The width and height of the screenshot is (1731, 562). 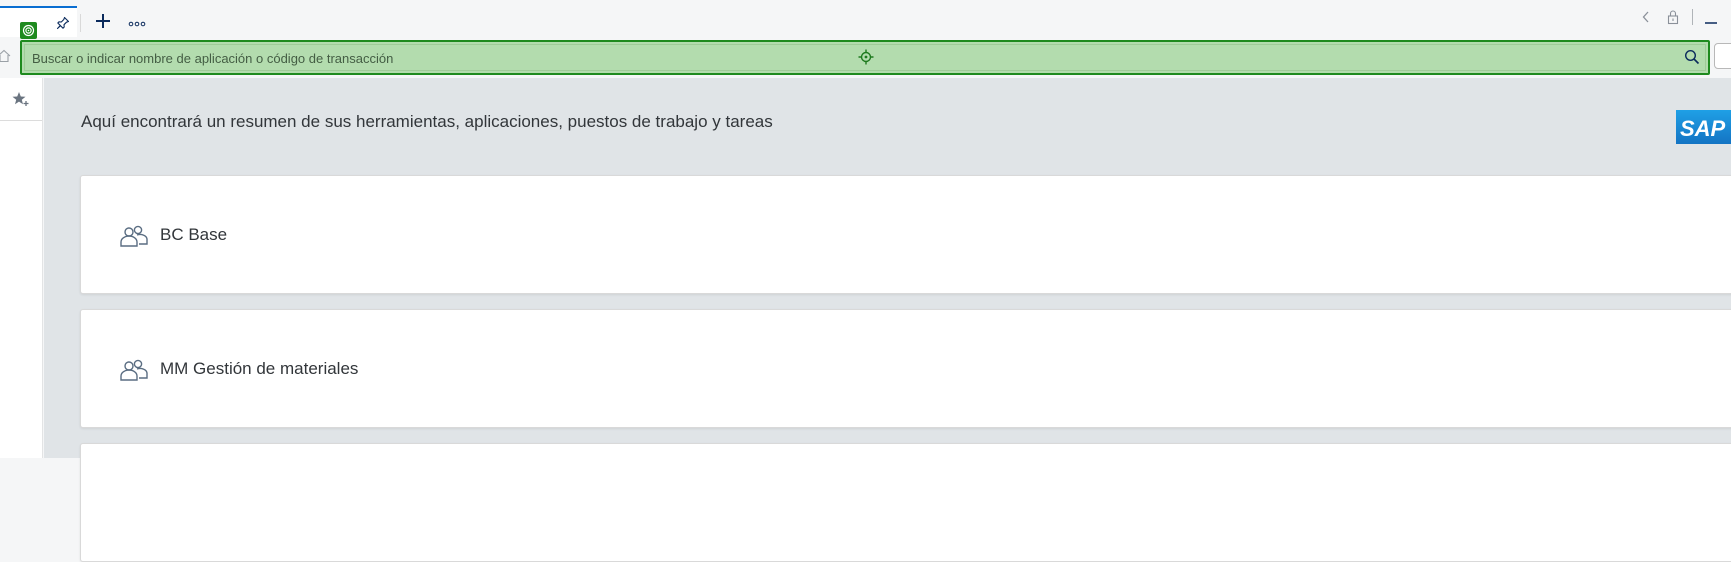 I want to click on svg-text: SAP, so click(x=1703, y=128).